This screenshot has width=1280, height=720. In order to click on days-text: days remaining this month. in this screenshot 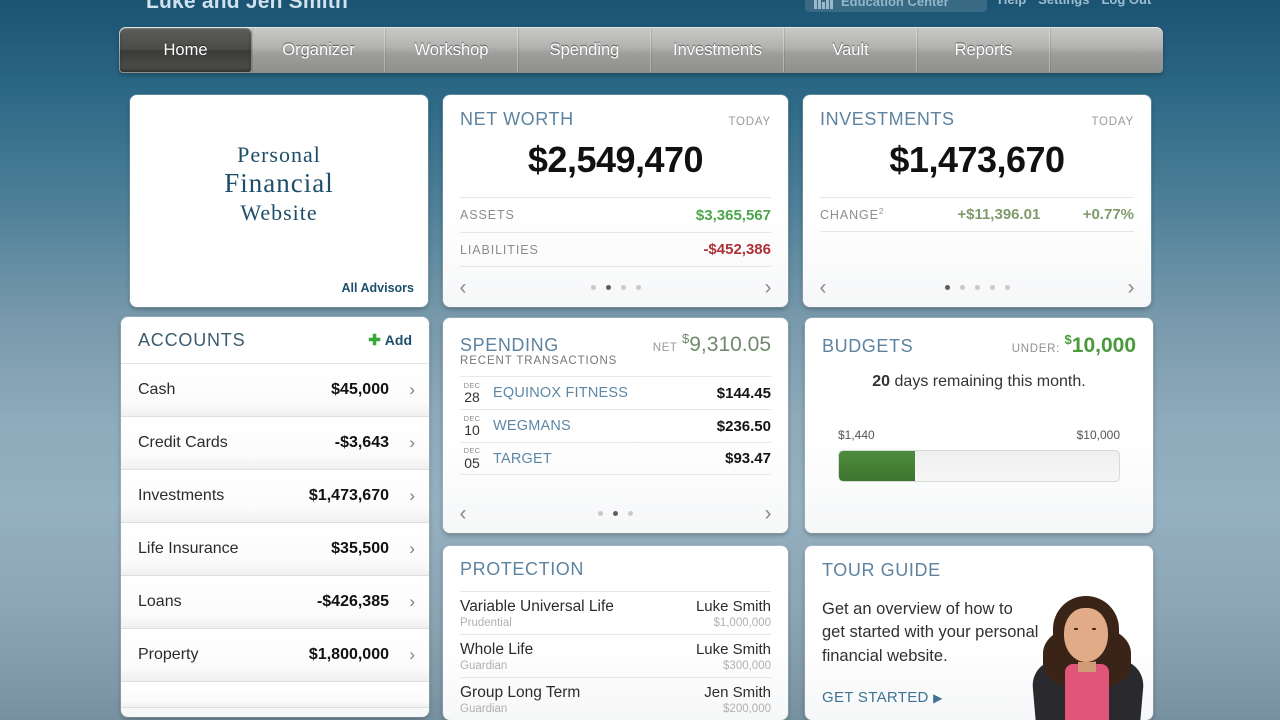, I will do `click(990, 381)`.